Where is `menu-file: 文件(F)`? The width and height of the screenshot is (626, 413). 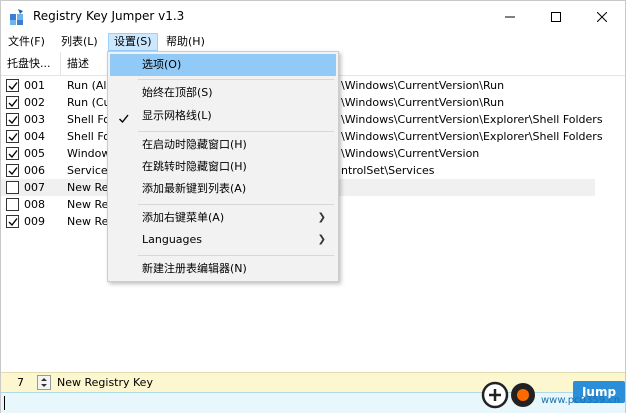
menu-file: 文件(F) is located at coordinates (26, 42).